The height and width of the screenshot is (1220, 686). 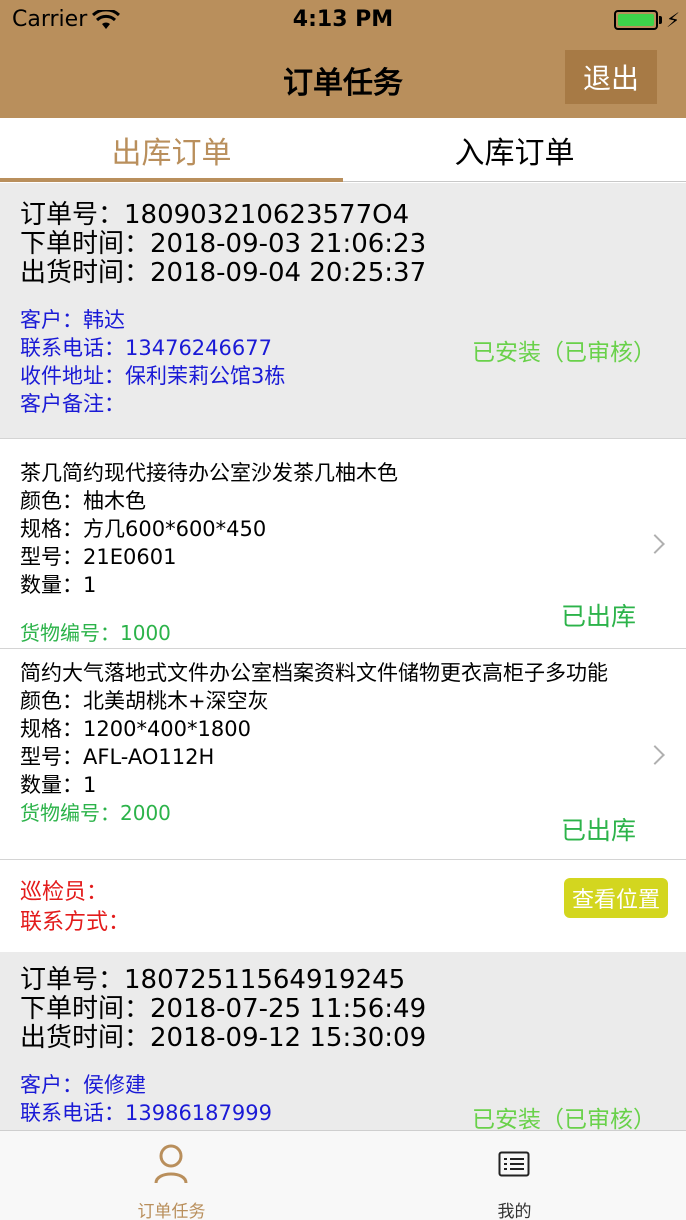 What do you see at coordinates (615, 898) in the screenshot?
I see `view-location-button: 查看位置` at bounding box center [615, 898].